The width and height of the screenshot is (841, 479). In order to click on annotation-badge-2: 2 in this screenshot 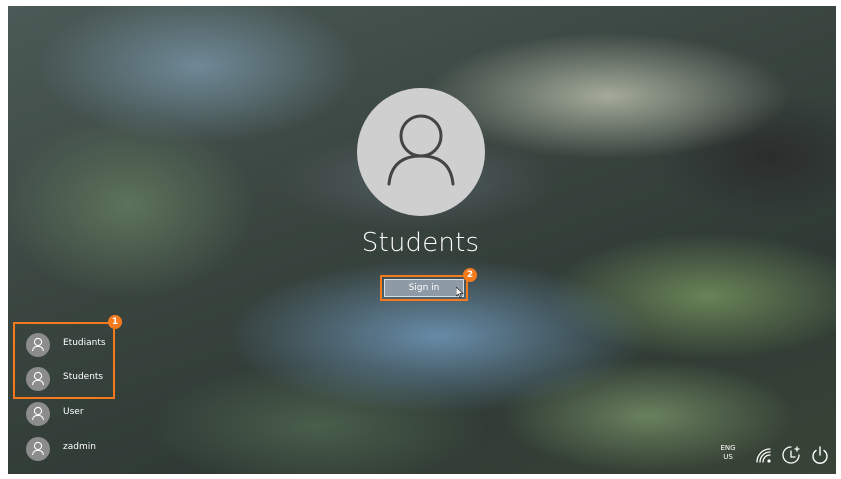, I will do `click(470, 275)`.